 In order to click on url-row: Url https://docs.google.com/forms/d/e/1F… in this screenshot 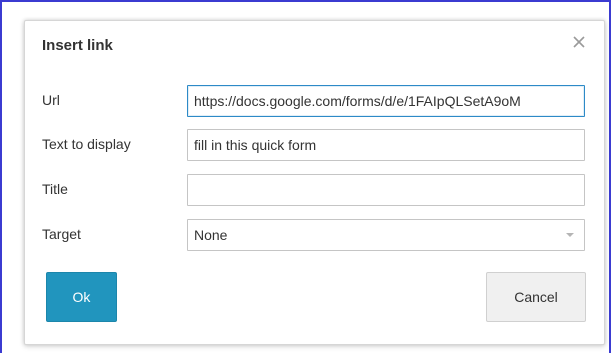, I will do `click(314, 101)`.